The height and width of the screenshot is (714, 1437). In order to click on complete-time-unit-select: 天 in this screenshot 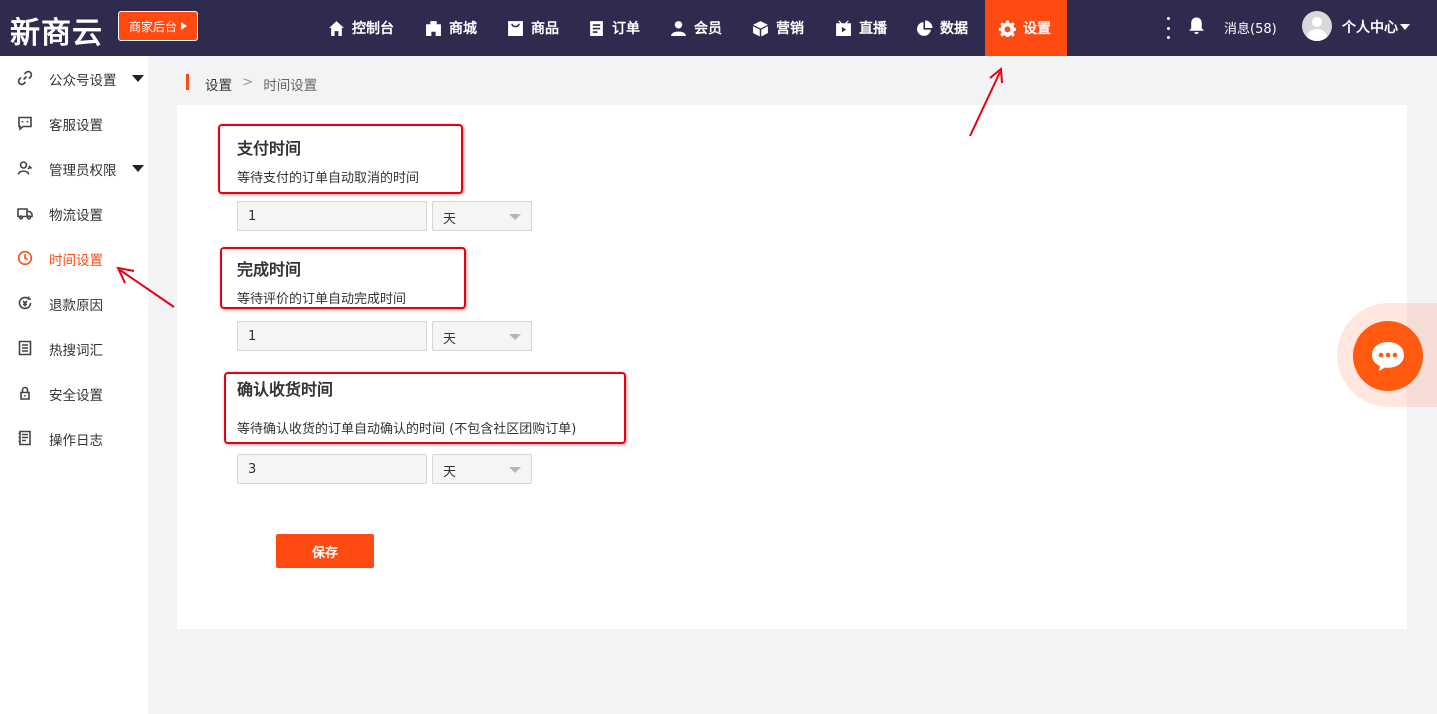, I will do `click(482, 336)`.